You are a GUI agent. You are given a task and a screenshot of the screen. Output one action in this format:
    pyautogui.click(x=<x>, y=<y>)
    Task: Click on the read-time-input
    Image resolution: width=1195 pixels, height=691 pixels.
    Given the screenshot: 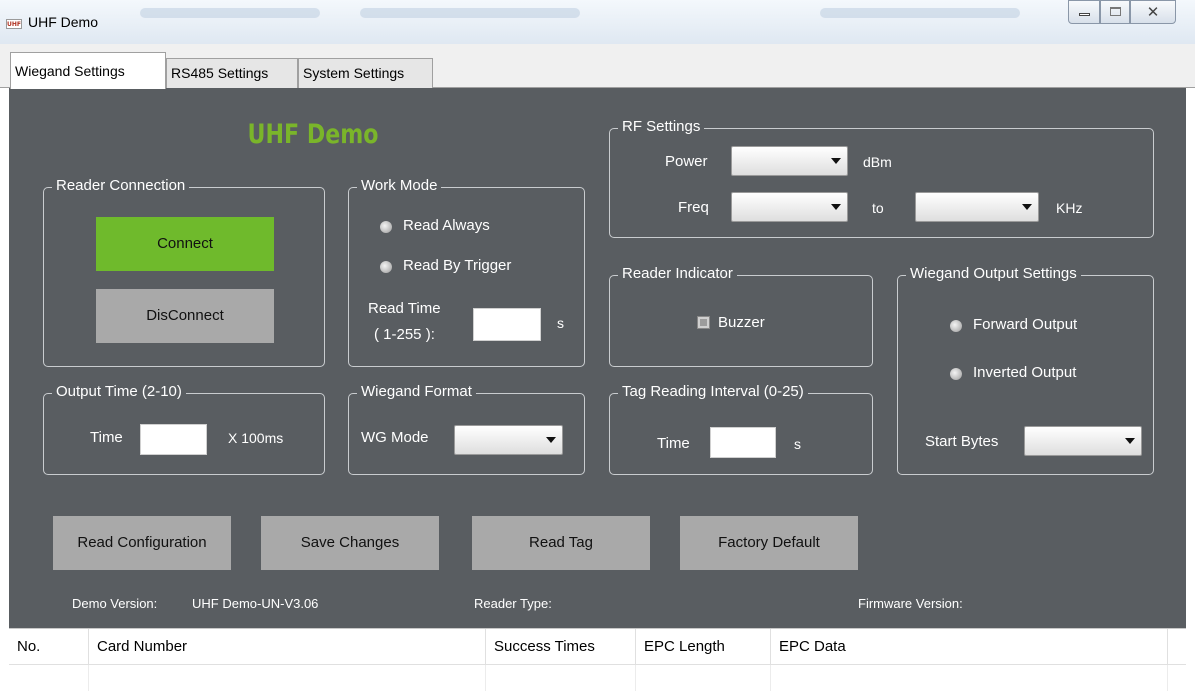 What is the action you would take?
    pyautogui.click(x=507, y=324)
    